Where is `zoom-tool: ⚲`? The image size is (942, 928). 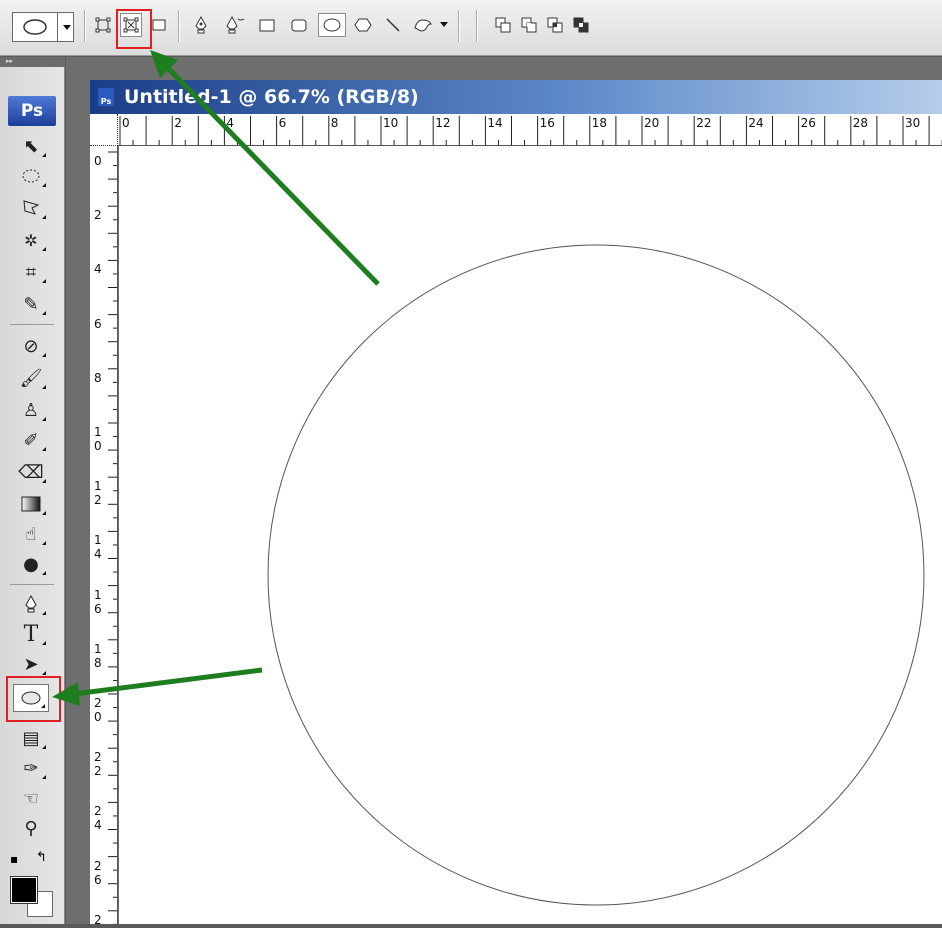 zoom-tool: ⚲ is located at coordinates (31, 828).